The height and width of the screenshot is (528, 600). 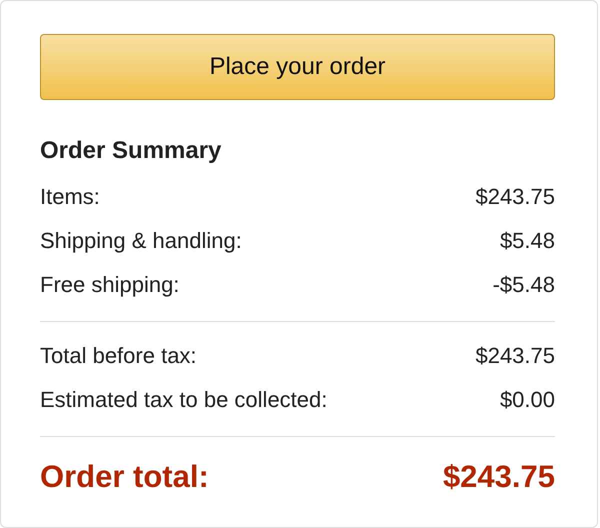 What do you see at coordinates (70, 197) in the screenshot?
I see `row-label: Items:` at bounding box center [70, 197].